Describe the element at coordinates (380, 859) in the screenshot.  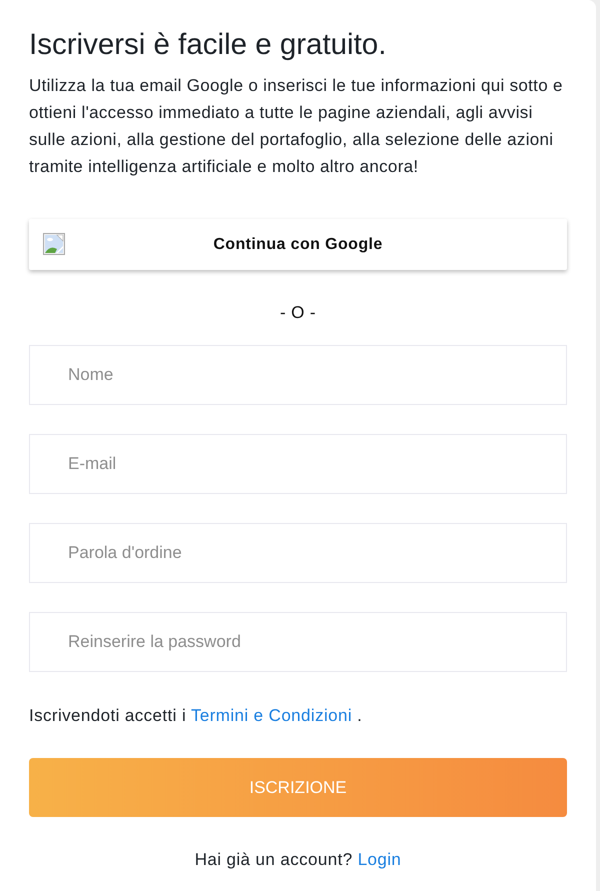
I see `login-link: Login` at that location.